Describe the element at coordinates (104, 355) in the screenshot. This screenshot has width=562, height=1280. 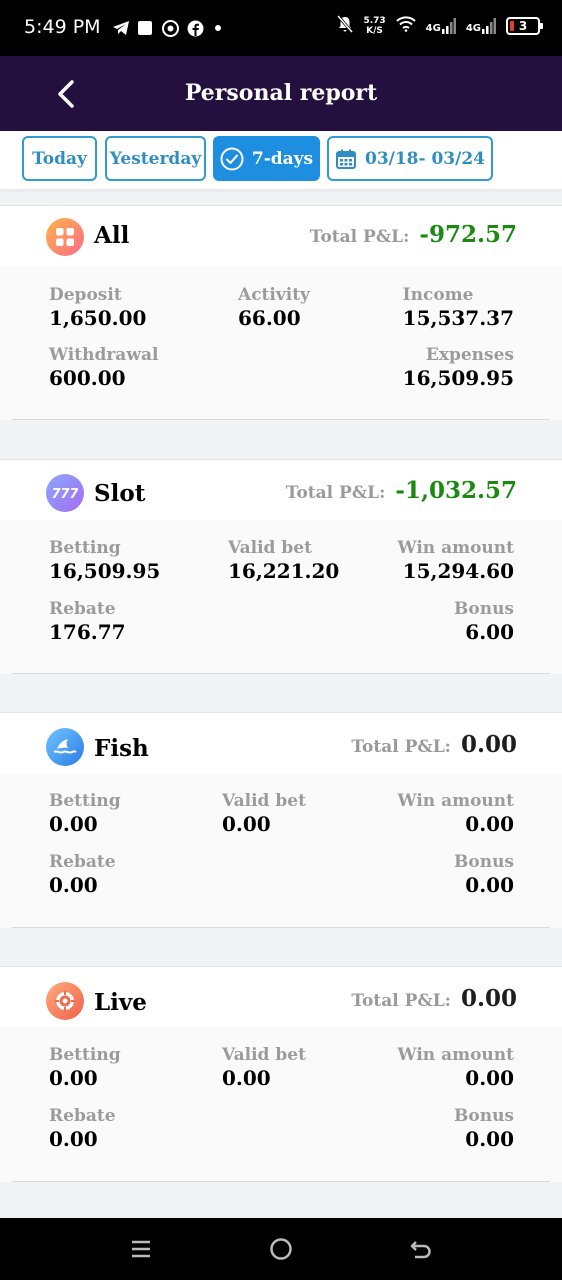
I see `withdrawal-label: Withdrawal` at that location.